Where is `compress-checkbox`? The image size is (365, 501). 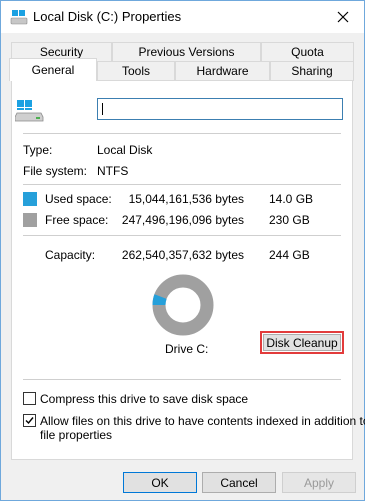
compress-checkbox is located at coordinates (29, 398).